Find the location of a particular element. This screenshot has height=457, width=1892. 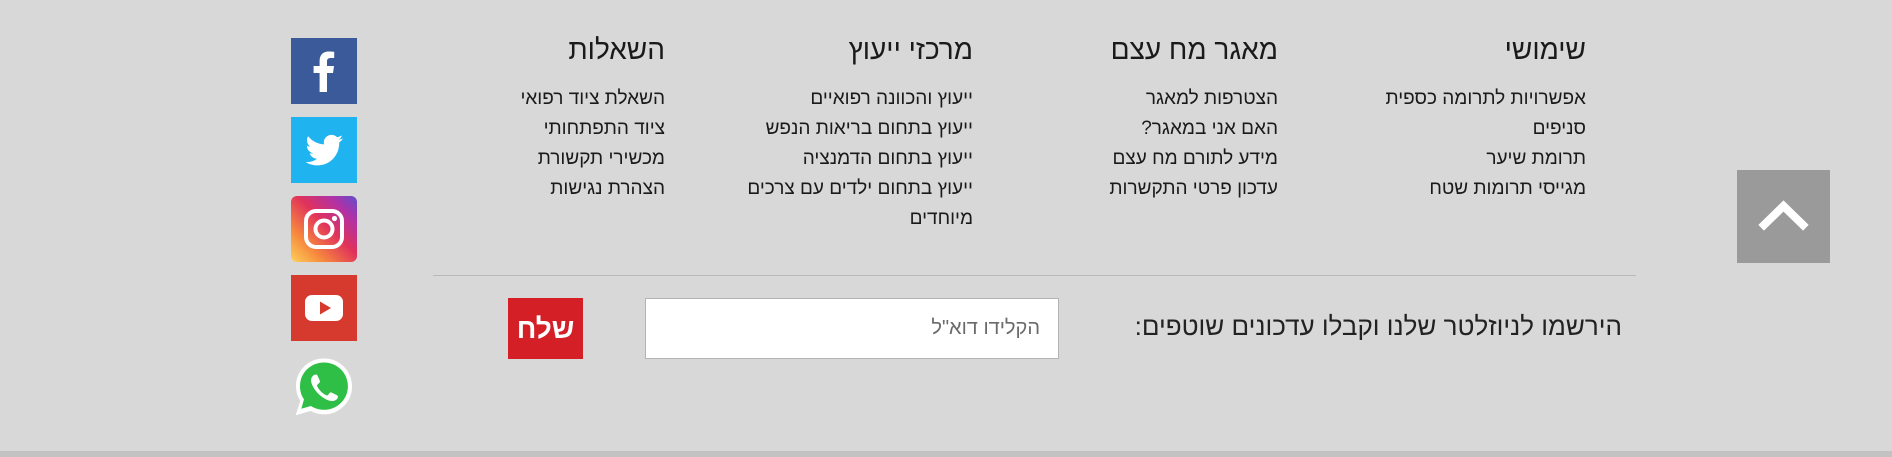

footer-link: האם אני במאגר? is located at coordinates (1209, 128).